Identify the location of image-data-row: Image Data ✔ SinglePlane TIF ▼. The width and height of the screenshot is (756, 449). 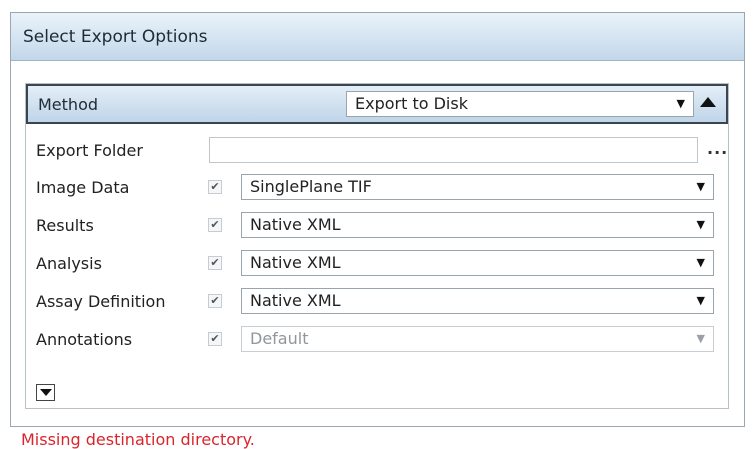
(377, 188).